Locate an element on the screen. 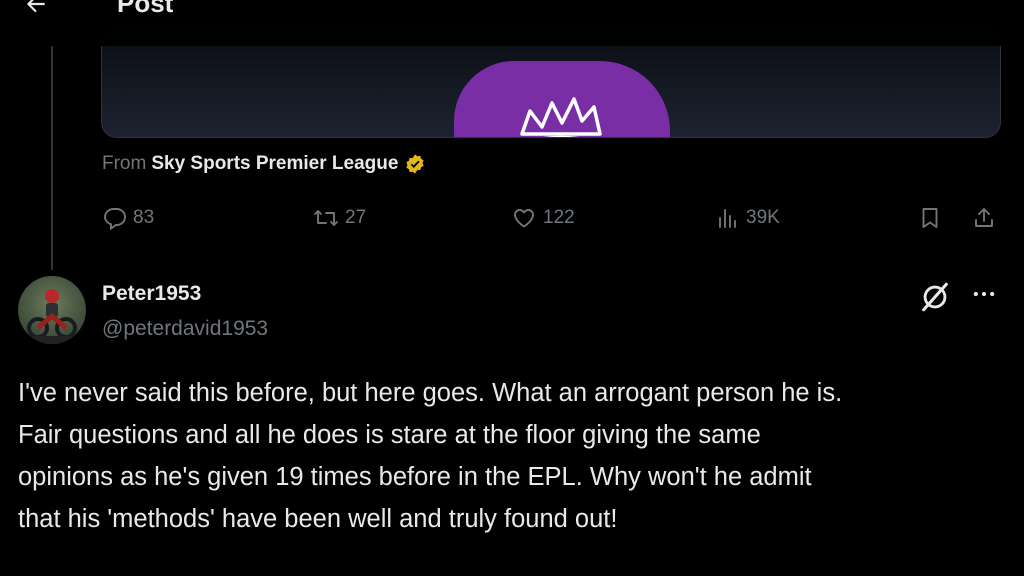 Image resolution: width=1024 pixels, height=576 pixels. source-prefix: From is located at coordinates (124, 163).